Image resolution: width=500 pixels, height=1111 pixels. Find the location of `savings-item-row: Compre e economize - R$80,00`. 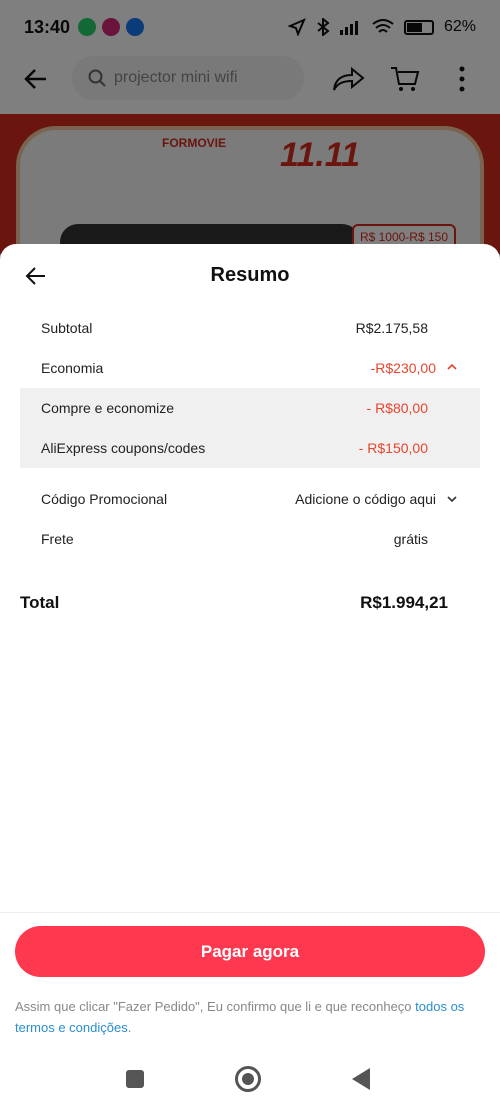

savings-item-row: Compre e economize - R$80,00 is located at coordinates (250, 408).